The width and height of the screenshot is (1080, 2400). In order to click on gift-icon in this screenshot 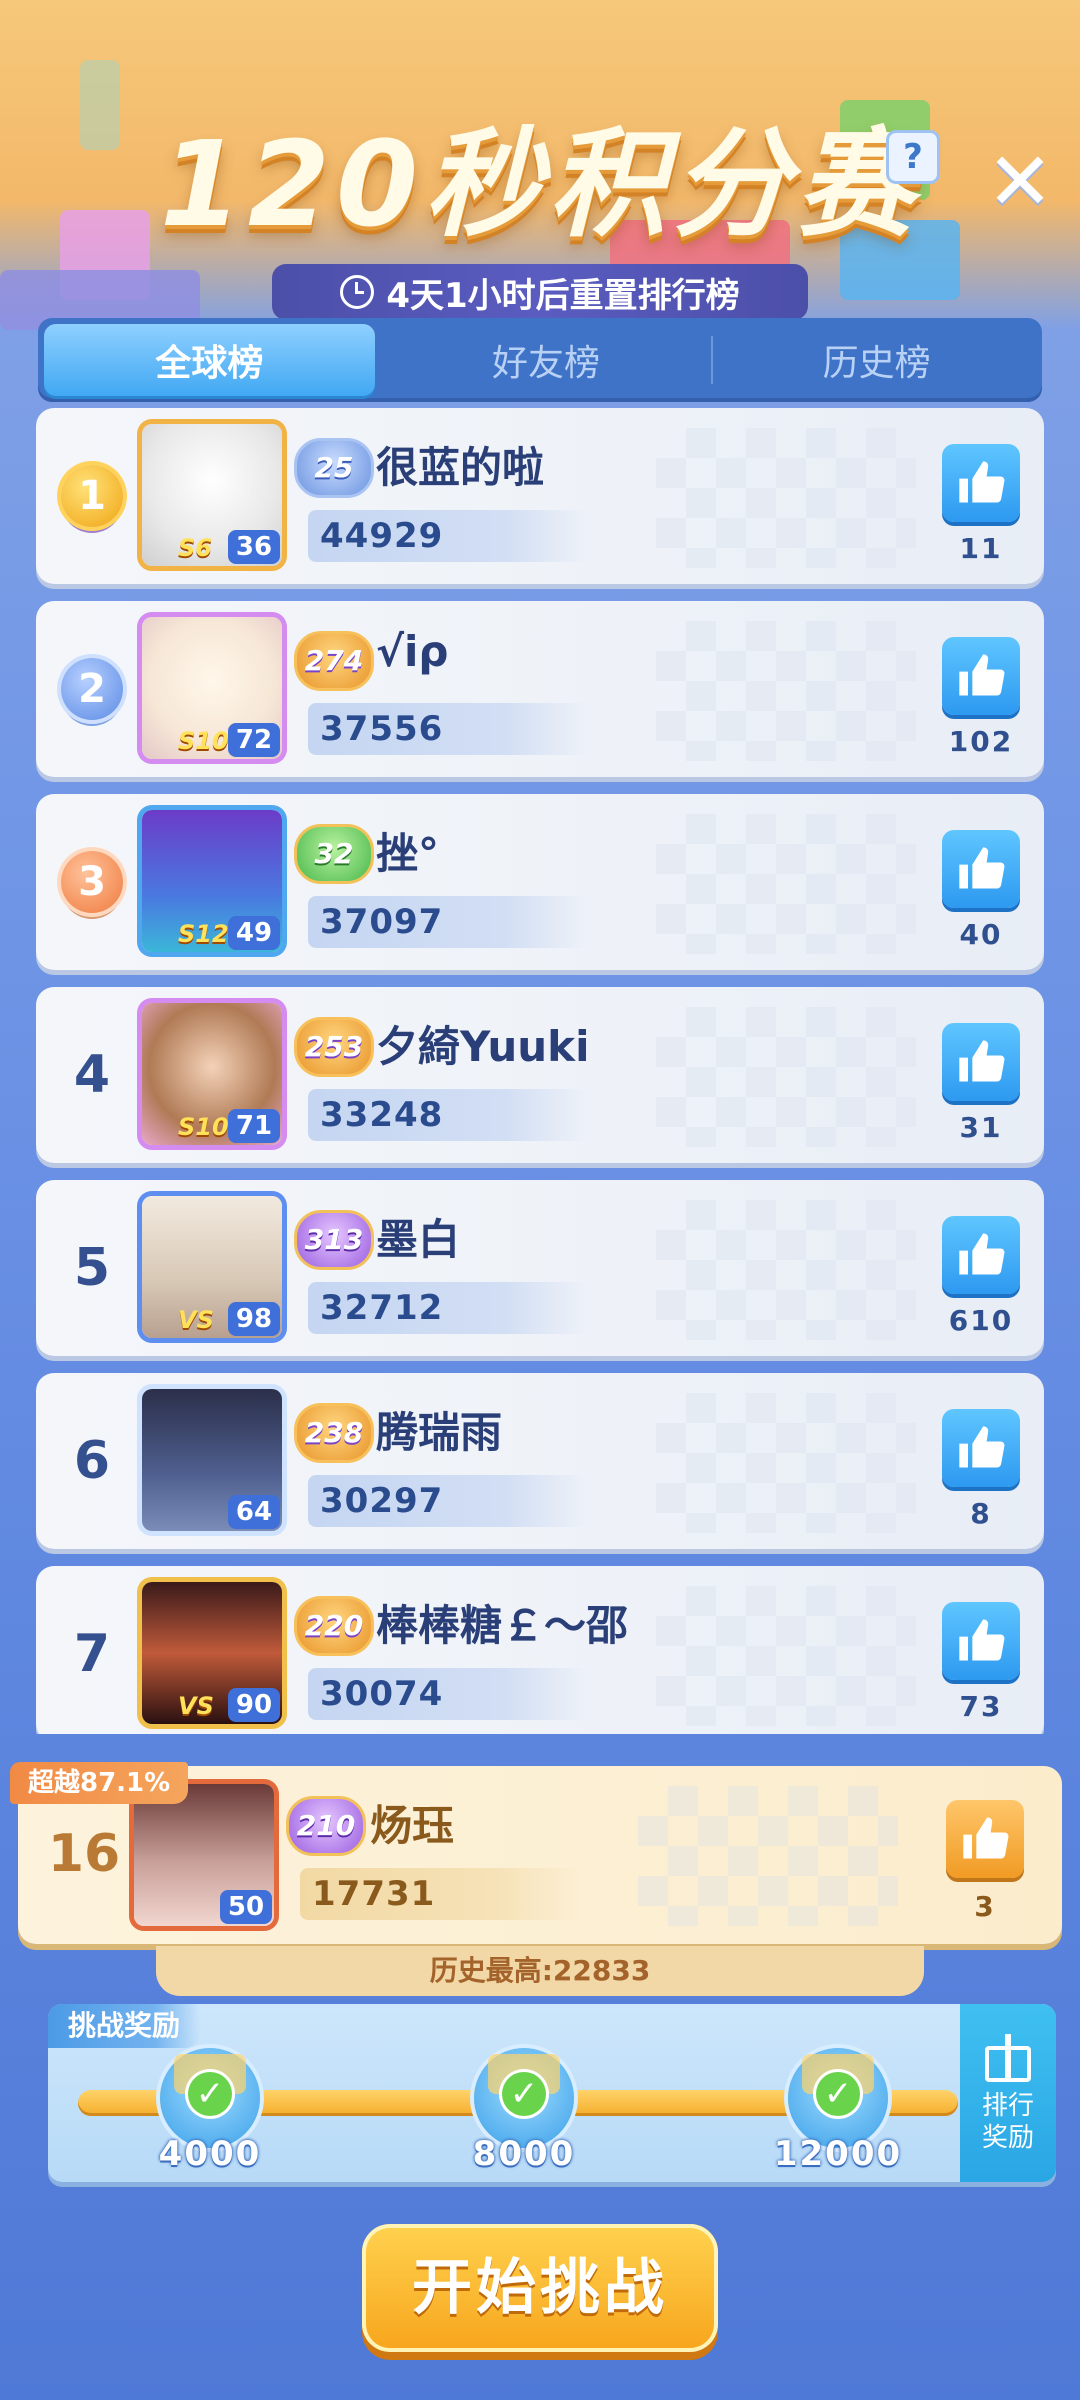, I will do `click(1008, 2057)`.